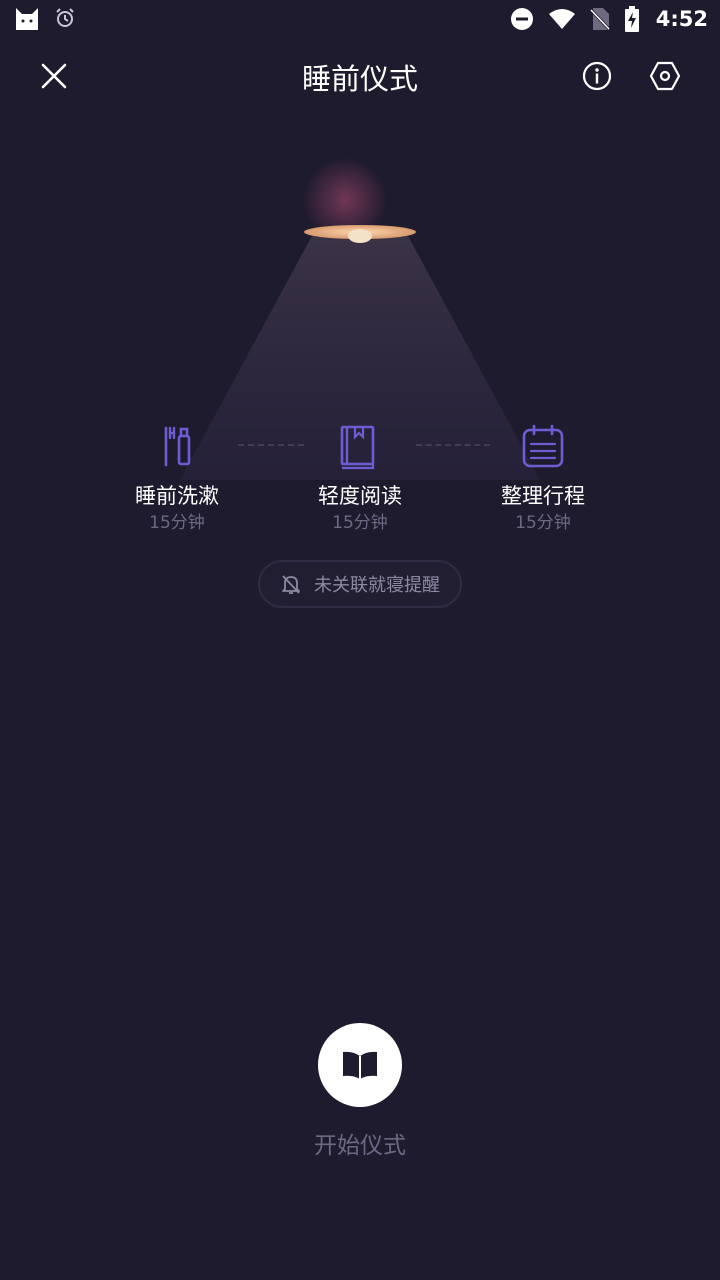 The width and height of the screenshot is (720, 1280). What do you see at coordinates (521, 19) in the screenshot?
I see `do-not-disturb-icon` at bounding box center [521, 19].